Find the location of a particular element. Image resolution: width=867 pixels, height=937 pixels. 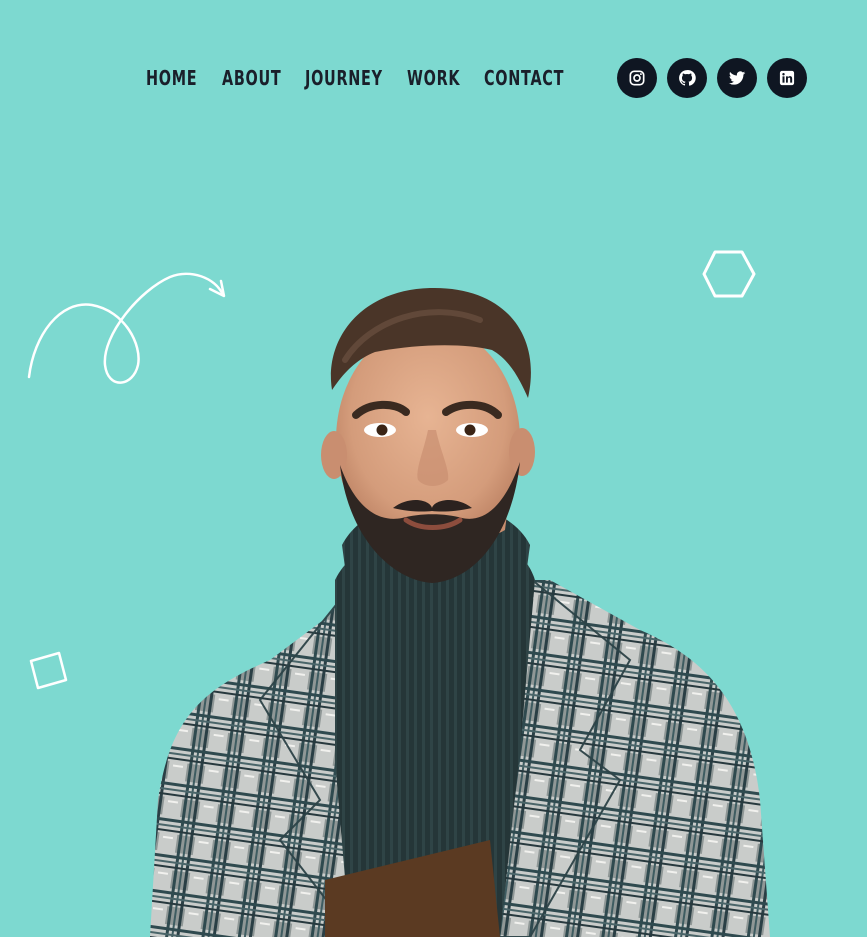

github-icon is located at coordinates (687, 78).